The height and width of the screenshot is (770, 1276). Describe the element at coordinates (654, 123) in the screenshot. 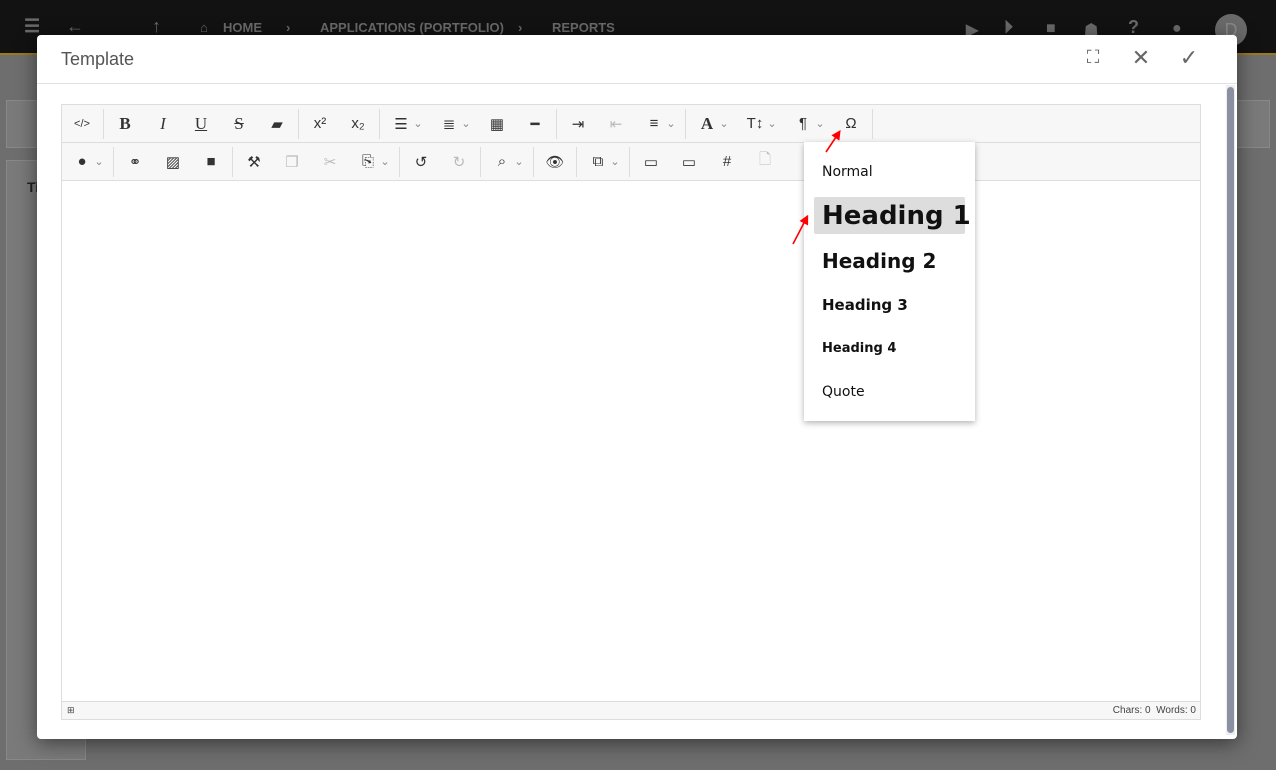

I see `align-icon: ≡` at that location.